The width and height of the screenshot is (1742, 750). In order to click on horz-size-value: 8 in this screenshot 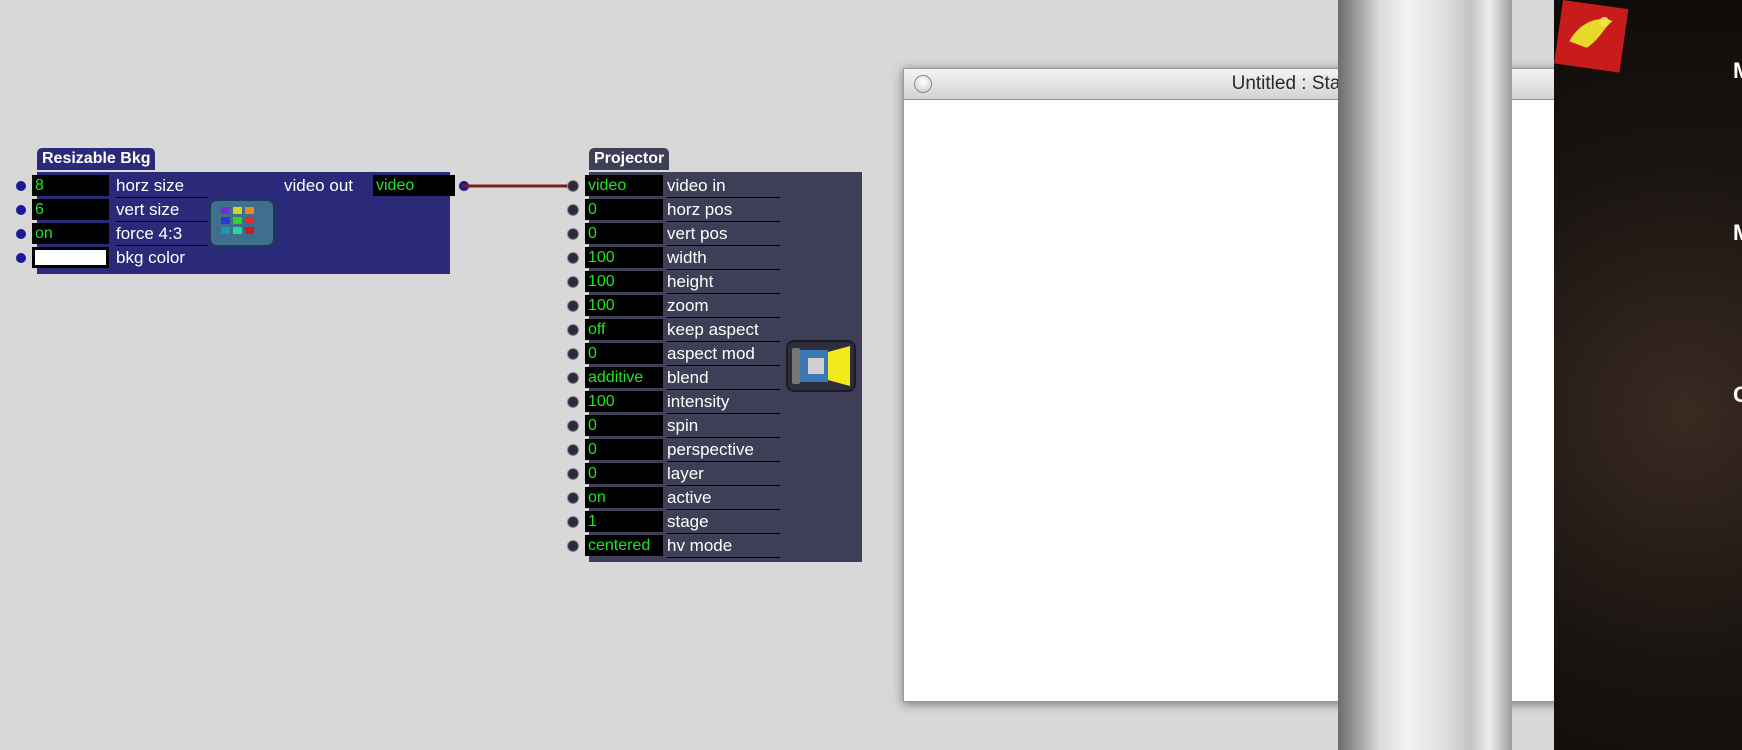, I will do `click(70, 185)`.